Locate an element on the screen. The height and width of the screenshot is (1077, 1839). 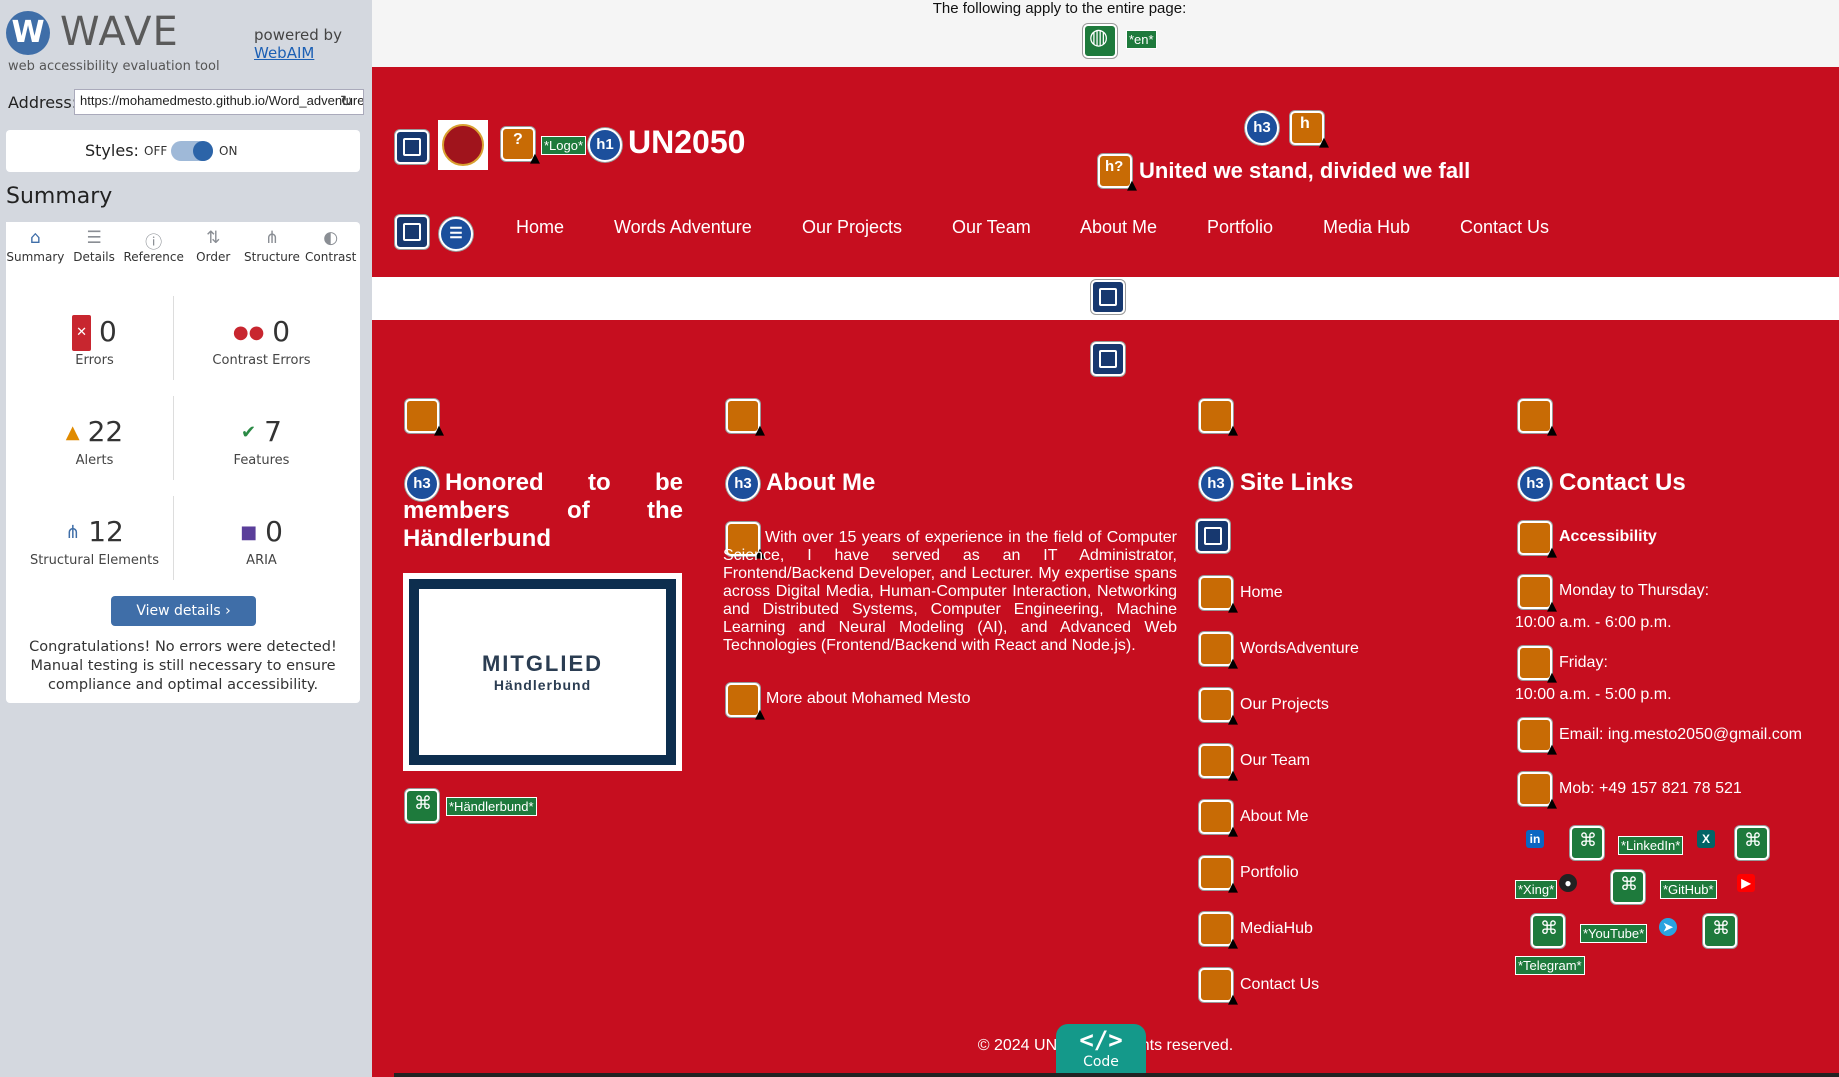
list-region-icon is located at coordinates (1213, 536).